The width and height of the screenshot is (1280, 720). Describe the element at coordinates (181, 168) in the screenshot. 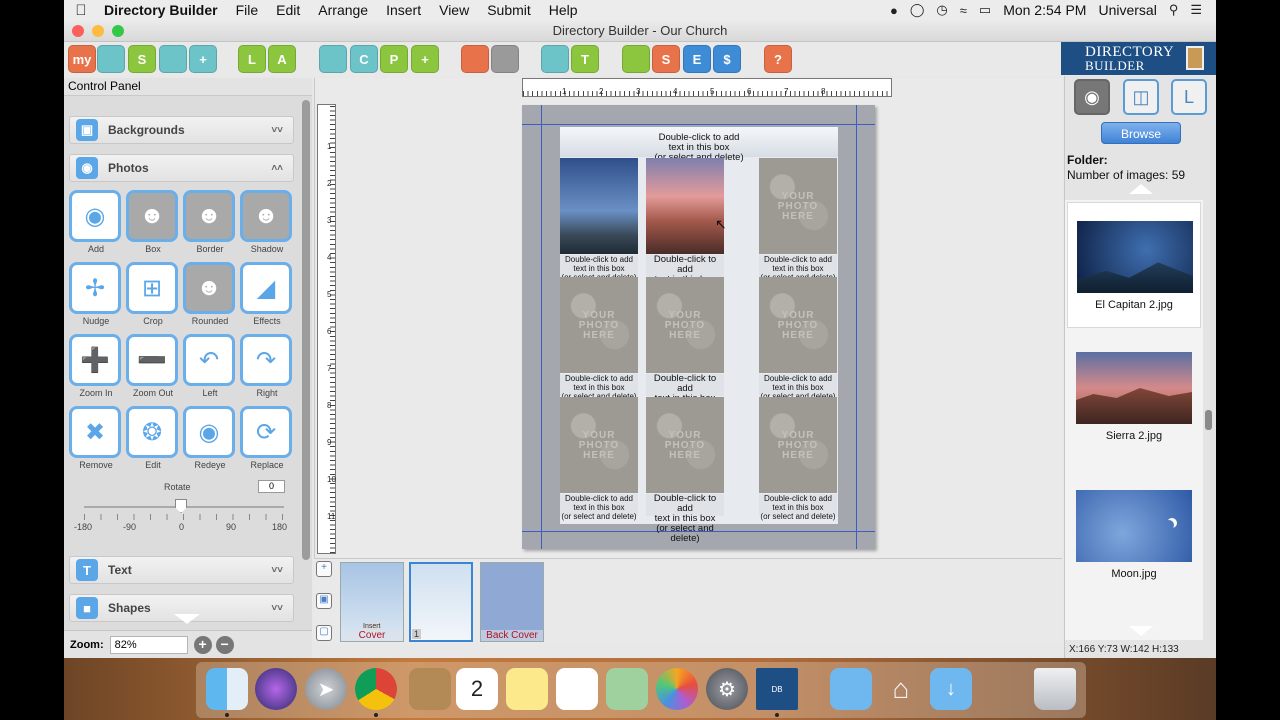

I see `section-photos: ◉ Photos ˄˄` at that location.